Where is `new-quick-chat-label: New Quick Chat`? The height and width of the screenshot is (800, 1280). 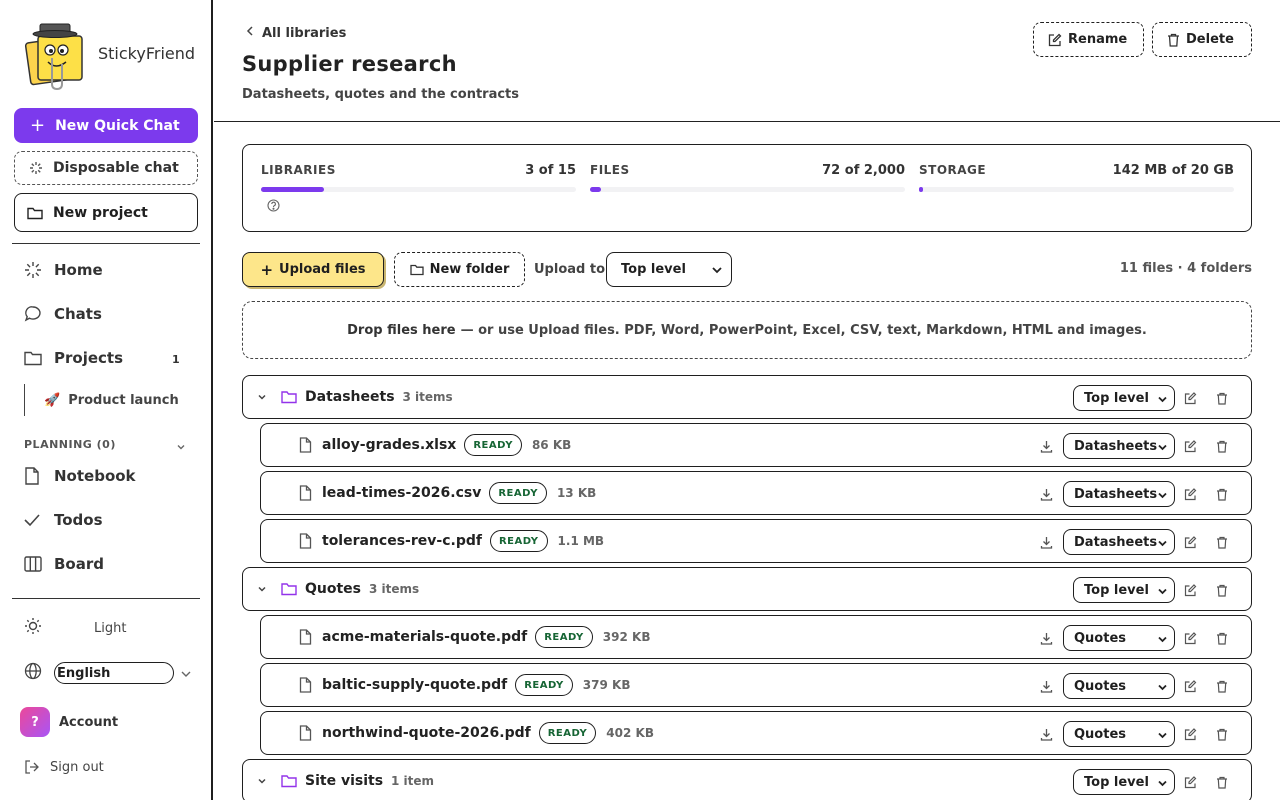 new-quick-chat-label: New Quick Chat is located at coordinates (117, 125).